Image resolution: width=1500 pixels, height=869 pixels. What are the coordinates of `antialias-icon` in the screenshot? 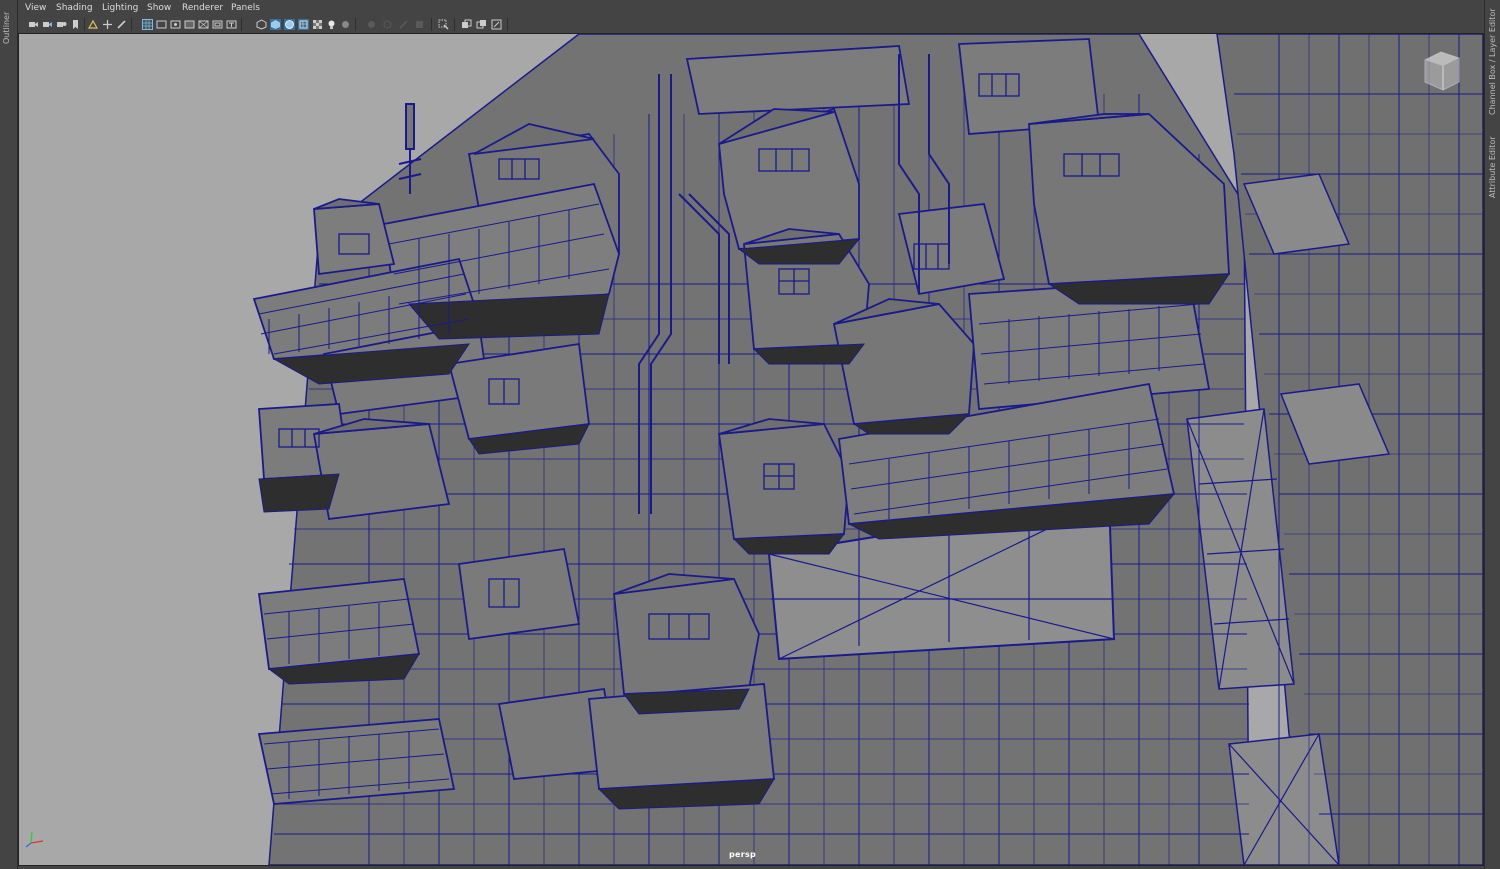 It's located at (403, 24).